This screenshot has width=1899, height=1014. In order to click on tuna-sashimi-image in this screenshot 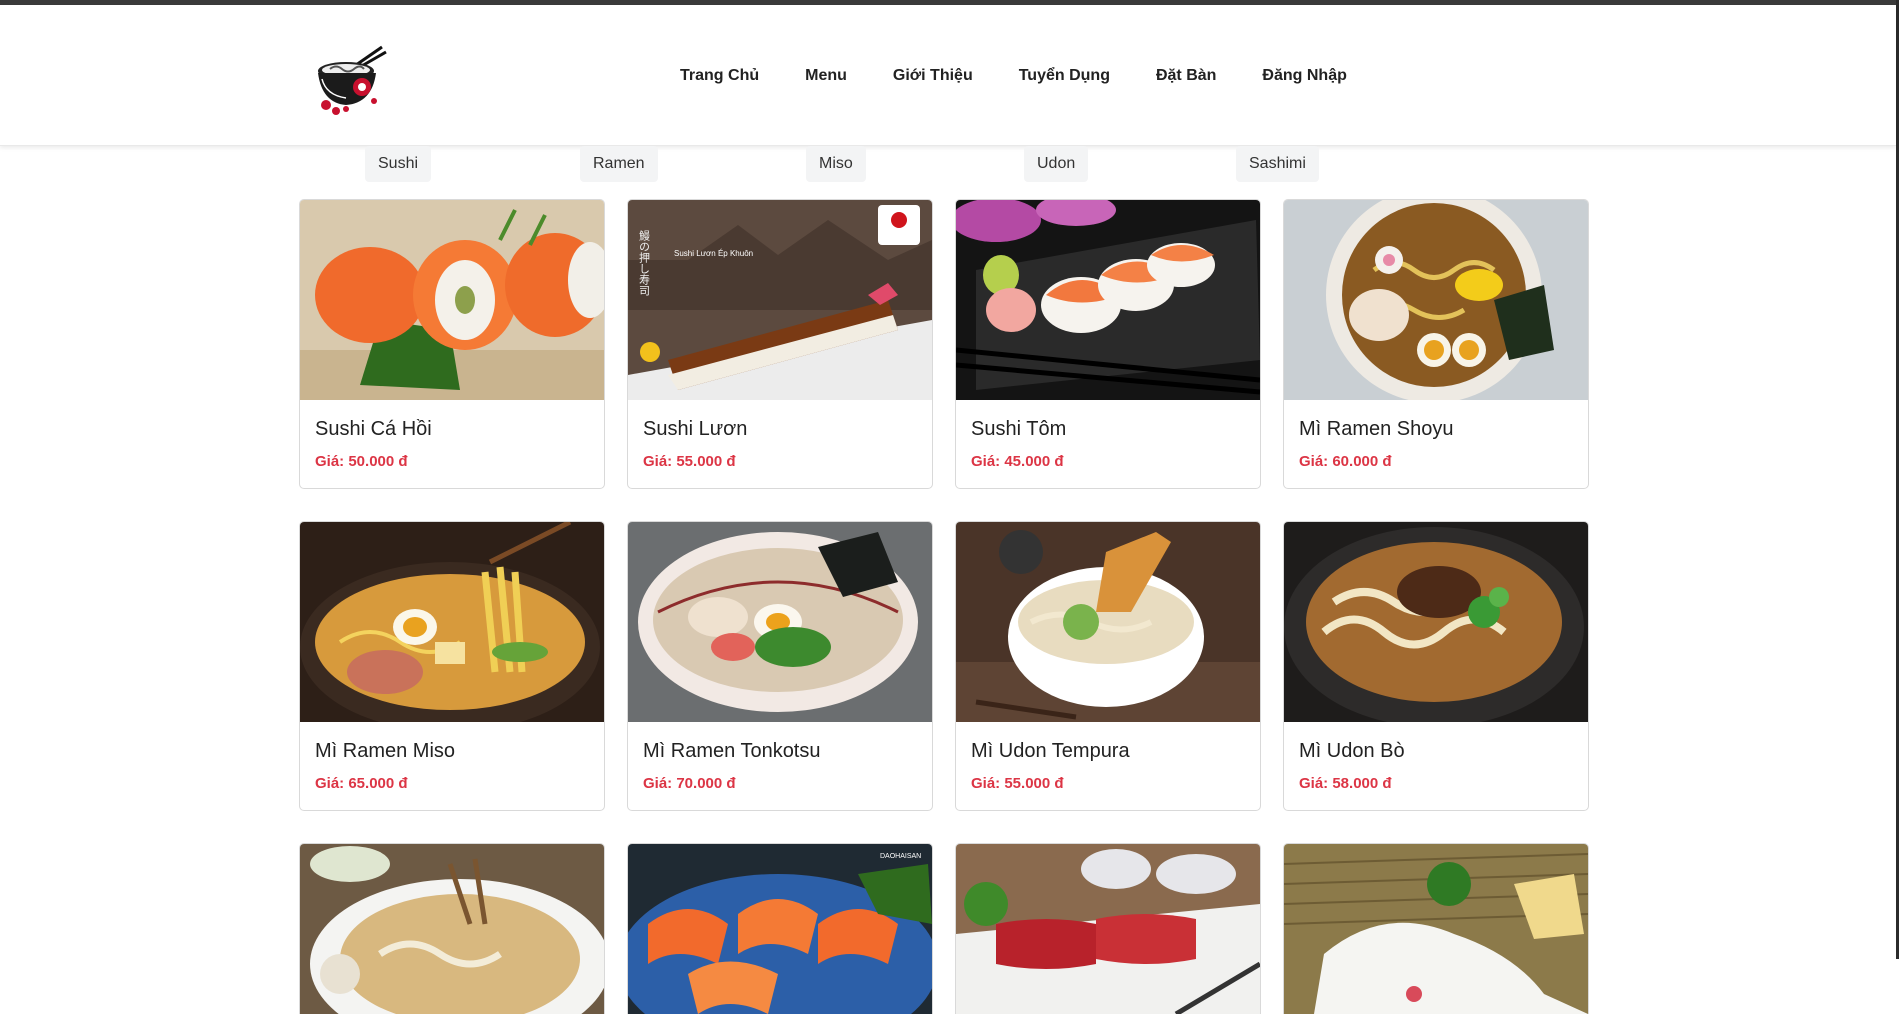, I will do `click(1108, 929)`.